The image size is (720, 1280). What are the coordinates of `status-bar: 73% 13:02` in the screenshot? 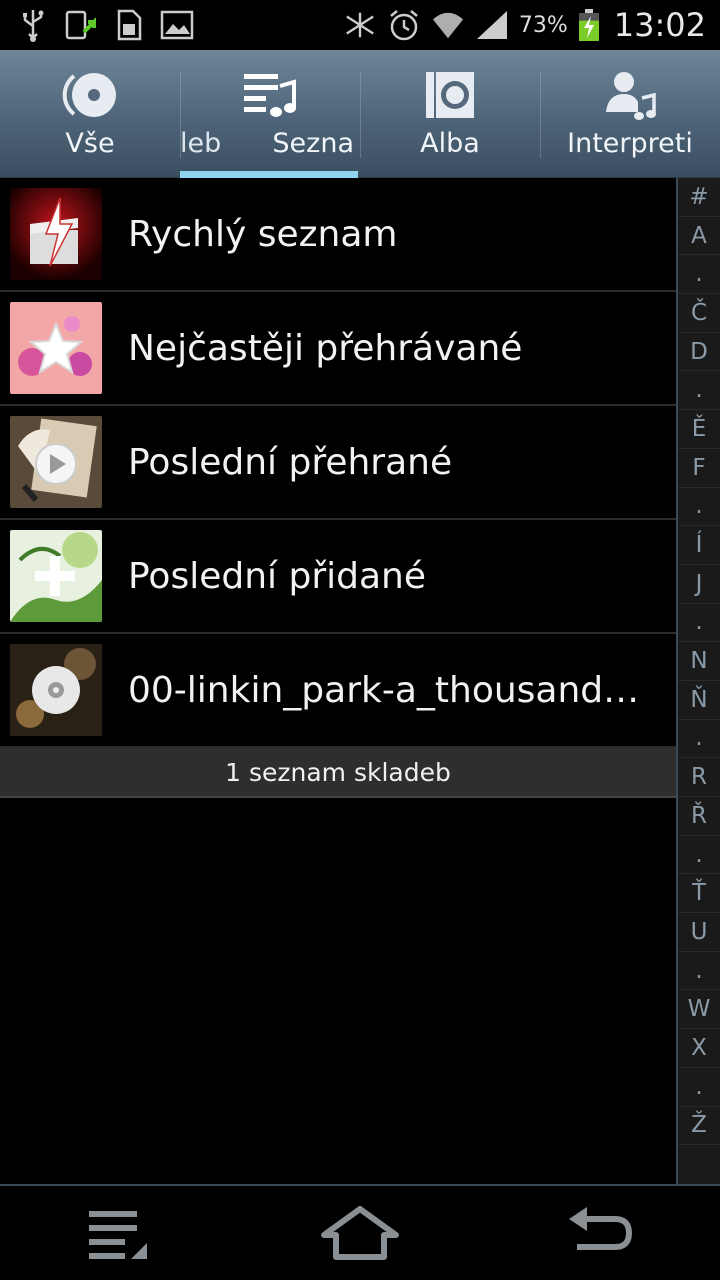 It's located at (360, 25).